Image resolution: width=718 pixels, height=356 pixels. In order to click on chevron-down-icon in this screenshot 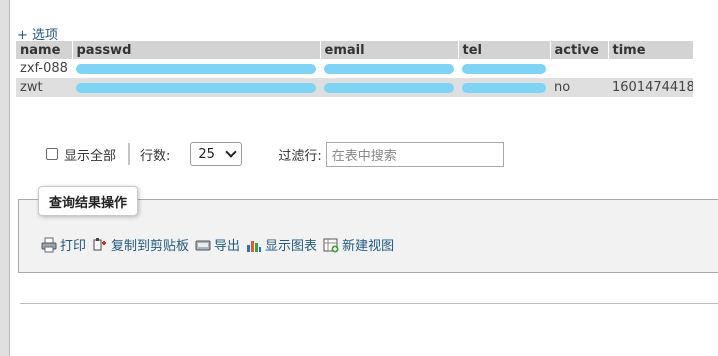, I will do `click(231, 152)`.